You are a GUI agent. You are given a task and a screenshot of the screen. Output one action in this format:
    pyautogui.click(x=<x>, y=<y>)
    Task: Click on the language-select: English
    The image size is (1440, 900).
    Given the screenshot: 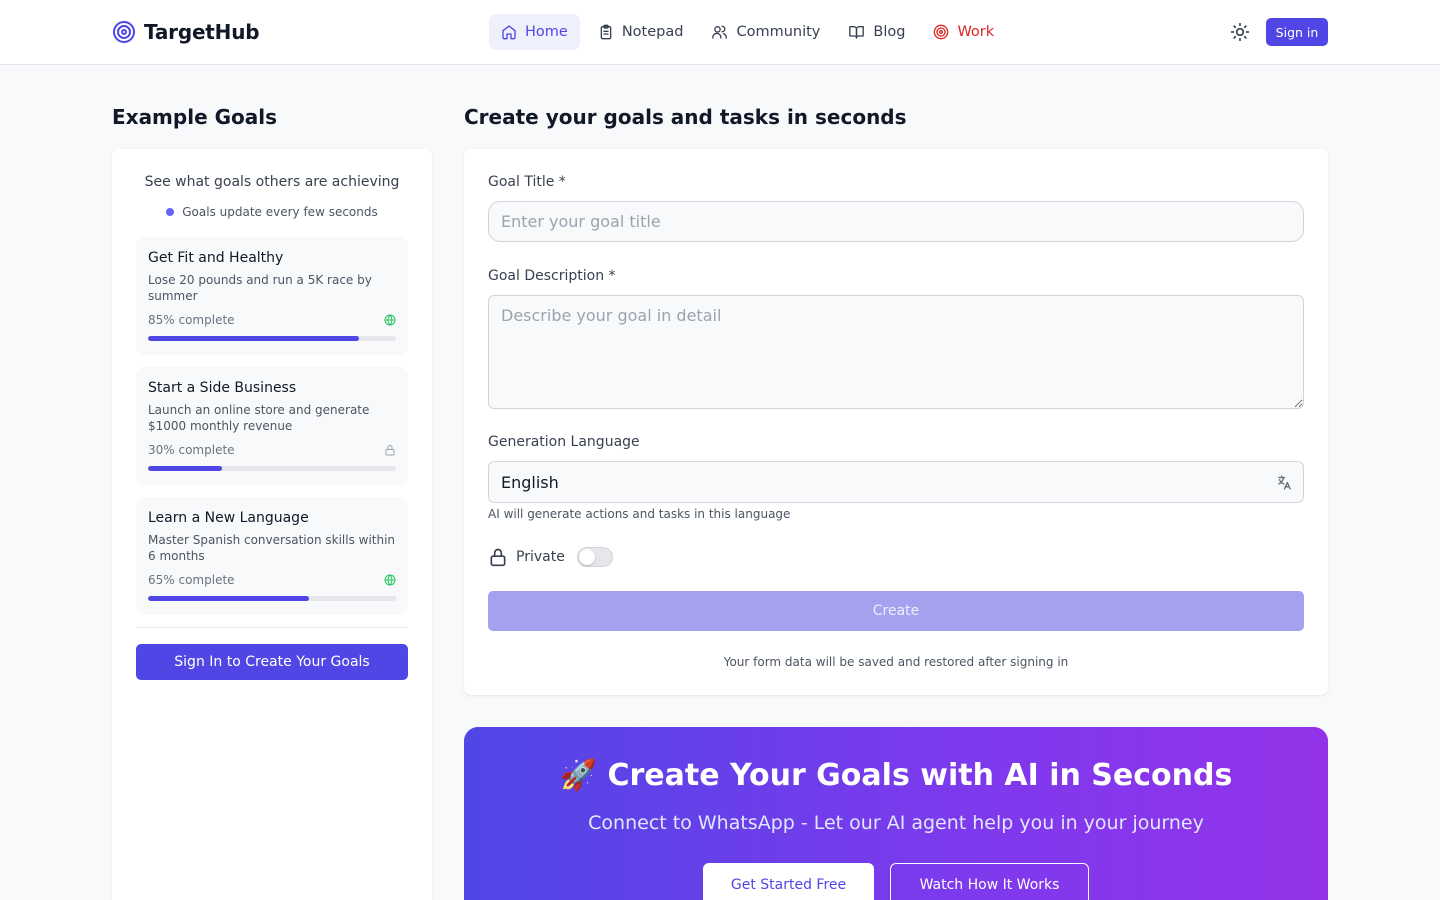 What is the action you would take?
    pyautogui.click(x=896, y=482)
    